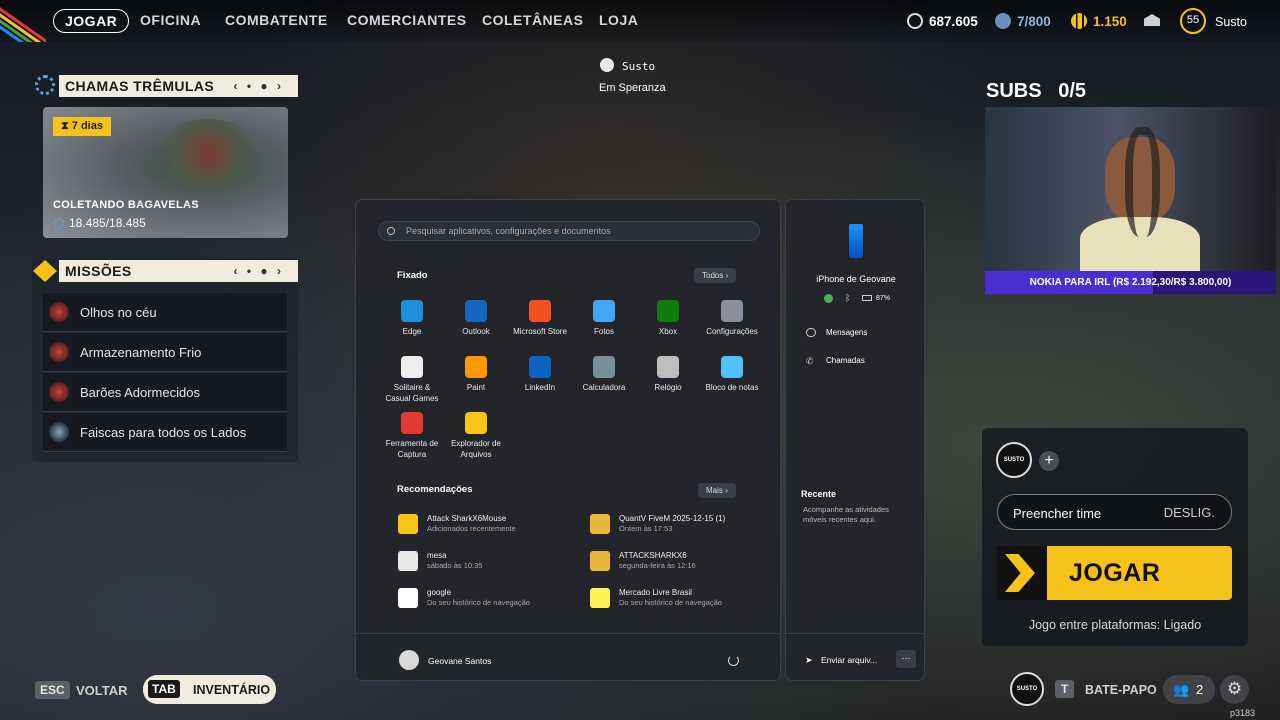 Image resolution: width=1280 pixels, height=720 pixels. I want to click on app-tile: Fotos, so click(604, 319).